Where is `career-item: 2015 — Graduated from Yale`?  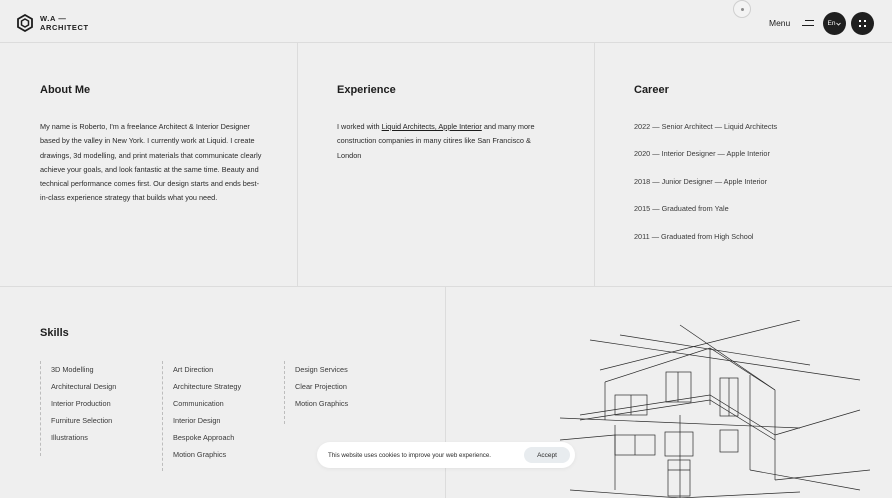
career-item: 2015 — Graduated from Yale is located at coordinates (681, 208).